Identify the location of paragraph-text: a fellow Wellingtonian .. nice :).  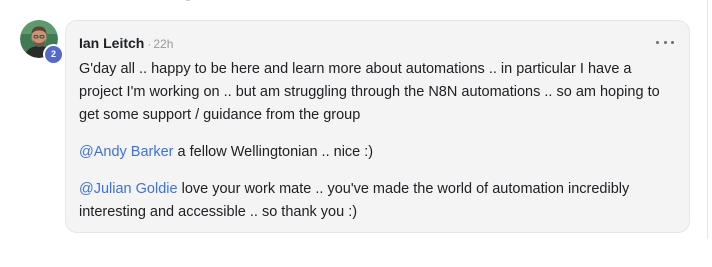
(273, 152).